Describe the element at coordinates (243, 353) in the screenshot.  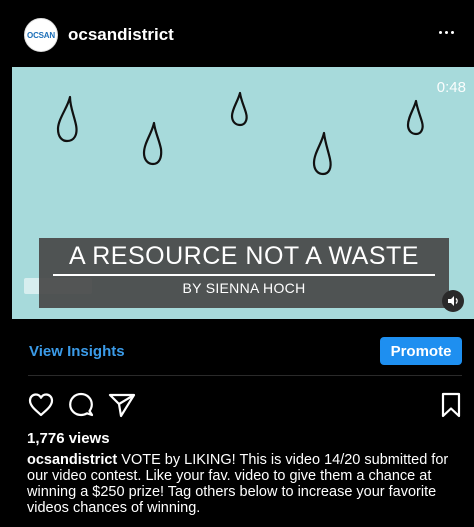
I see `insights-row: View Insights Promote` at that location.